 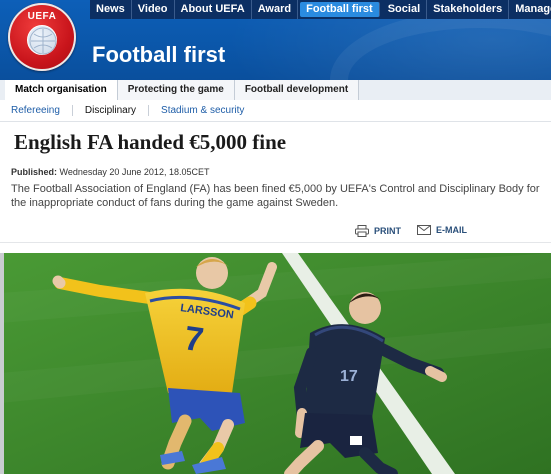 I want to click on topnav-item-management: Management, so click(x=530, y=9).